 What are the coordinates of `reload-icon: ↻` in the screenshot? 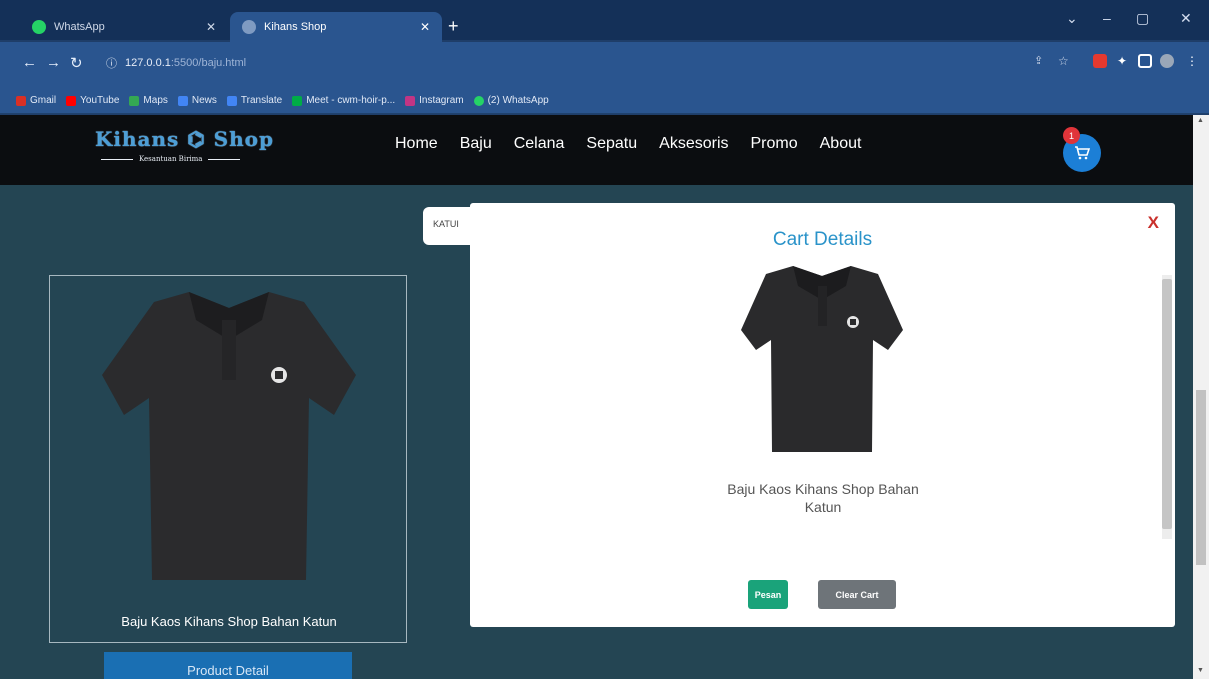 It's located at (76, 63).